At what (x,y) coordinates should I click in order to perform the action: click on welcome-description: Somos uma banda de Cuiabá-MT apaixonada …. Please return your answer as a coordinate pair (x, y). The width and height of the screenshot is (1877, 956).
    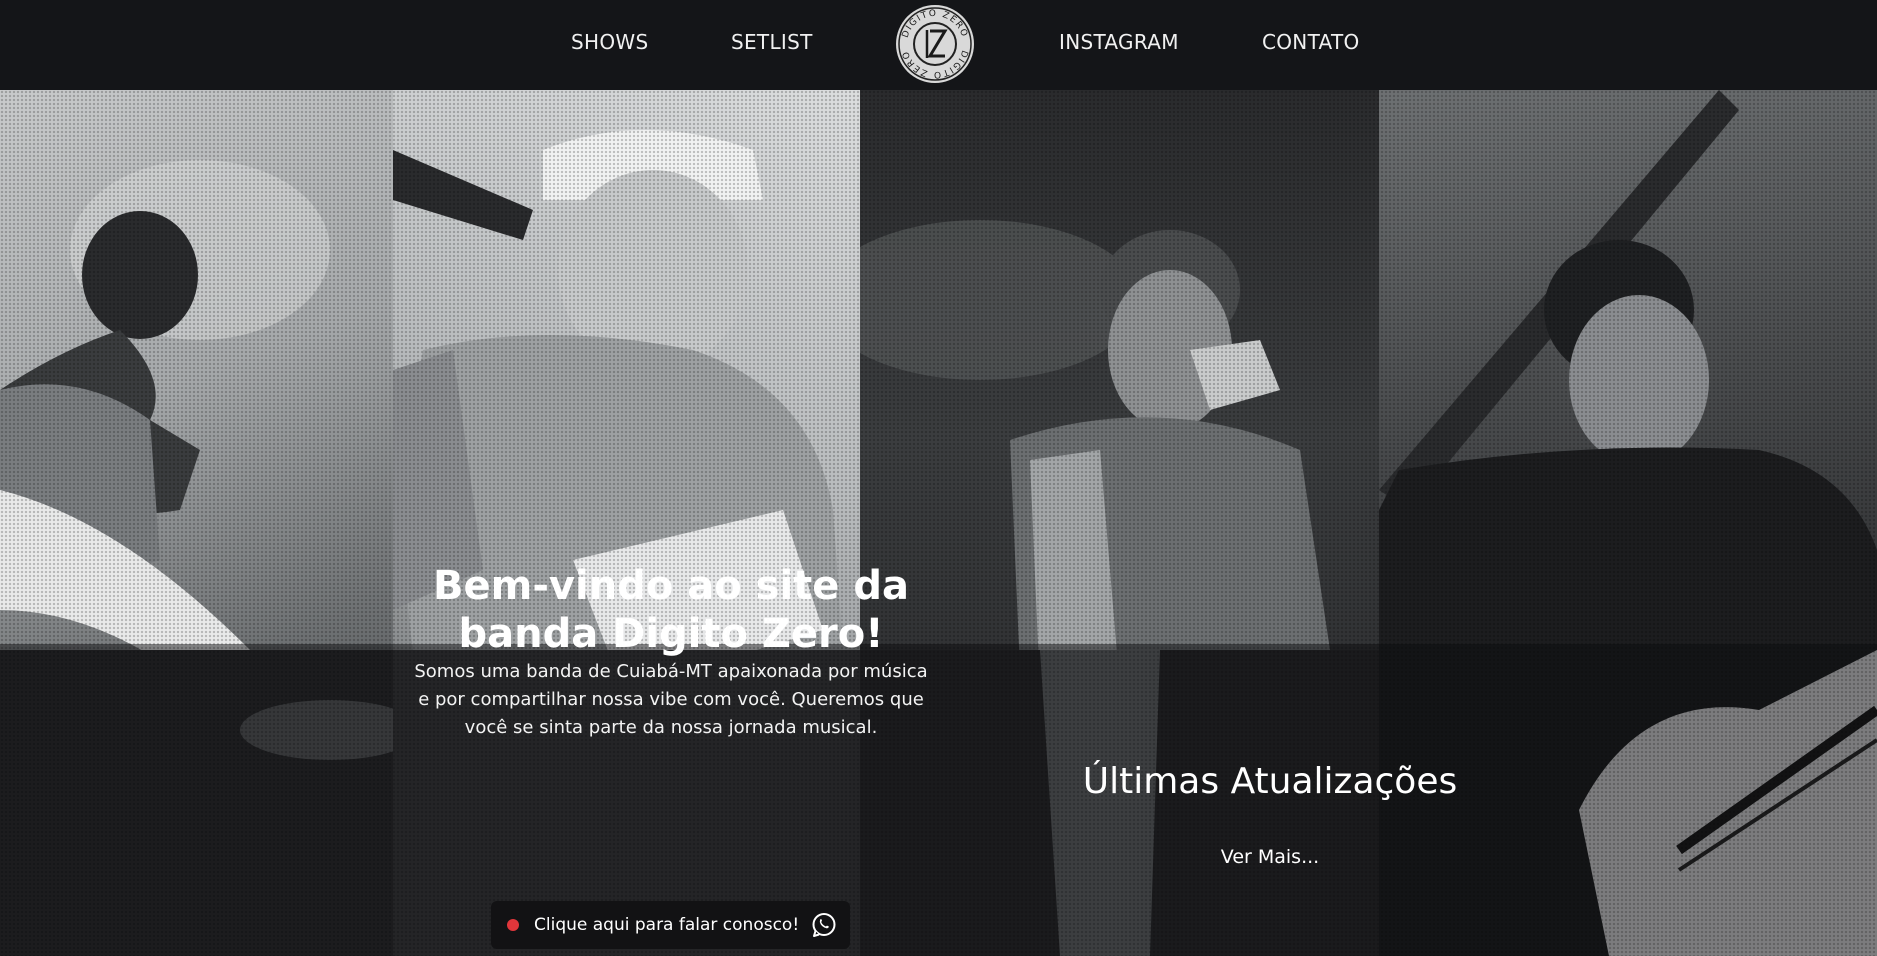
    Looking at the image, I should click on (671, 699).